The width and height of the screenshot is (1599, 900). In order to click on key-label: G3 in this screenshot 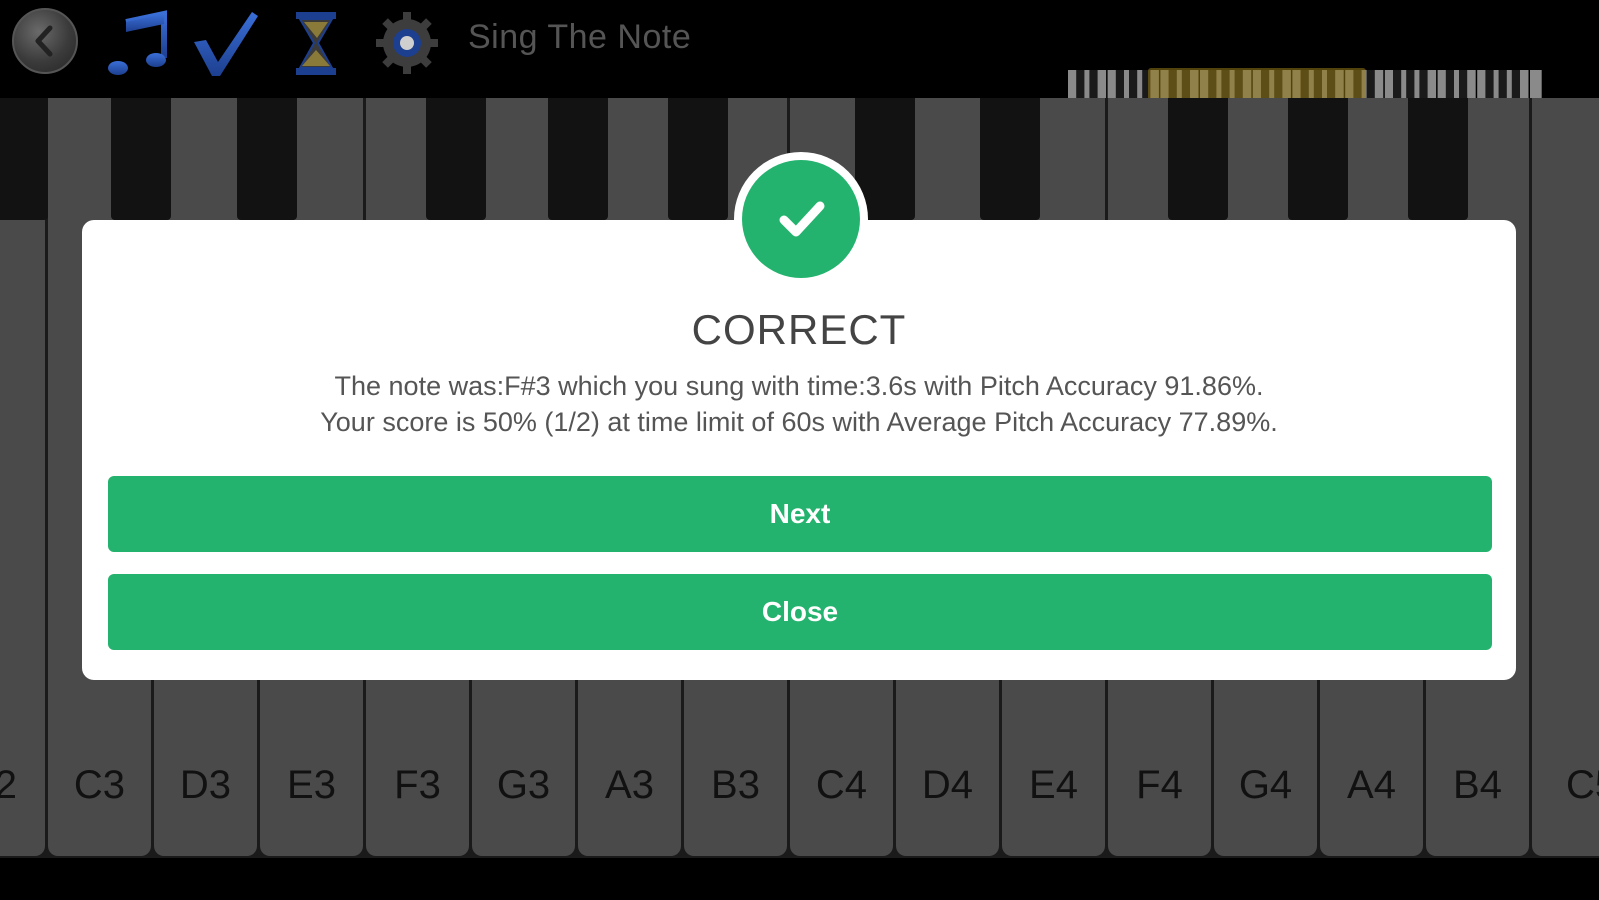, I will do `click(523, 785)`.